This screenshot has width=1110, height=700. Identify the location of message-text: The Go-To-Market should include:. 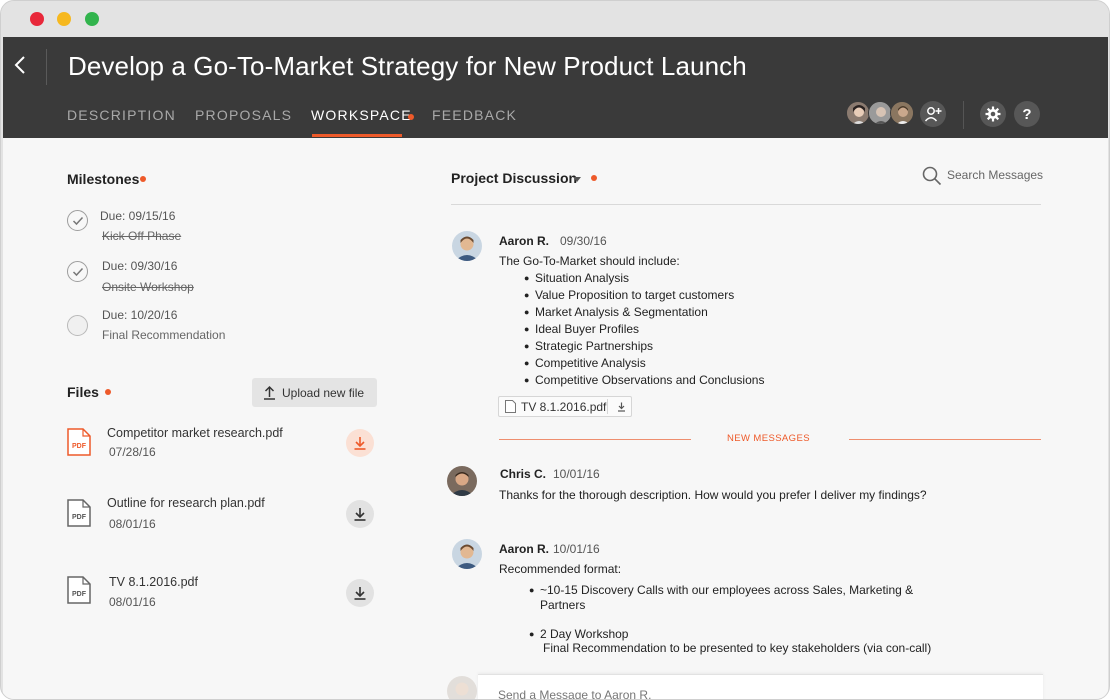
(589, 261).